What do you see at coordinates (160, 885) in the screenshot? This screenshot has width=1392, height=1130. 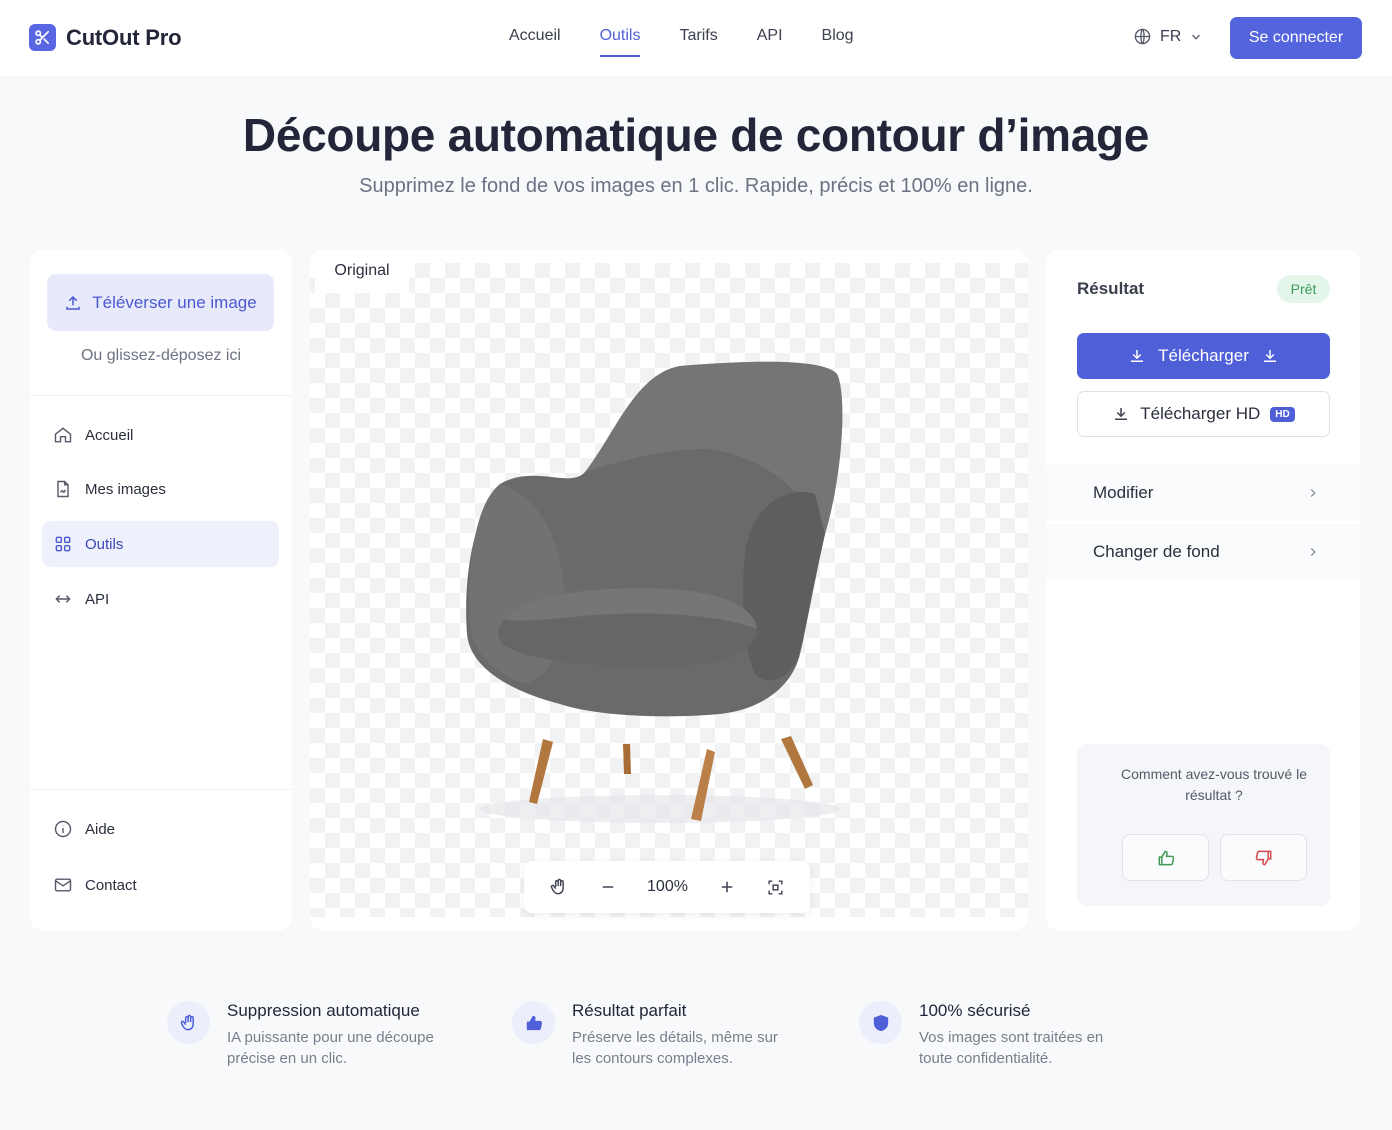 I see `sidebar-item-contact: Contact` at bounding box center [160, 885].